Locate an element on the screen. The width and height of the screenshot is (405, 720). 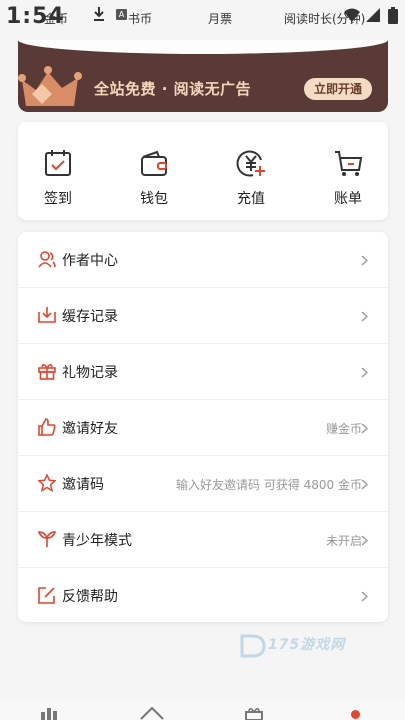
wallet-icon is located at coordinates (154, 163).